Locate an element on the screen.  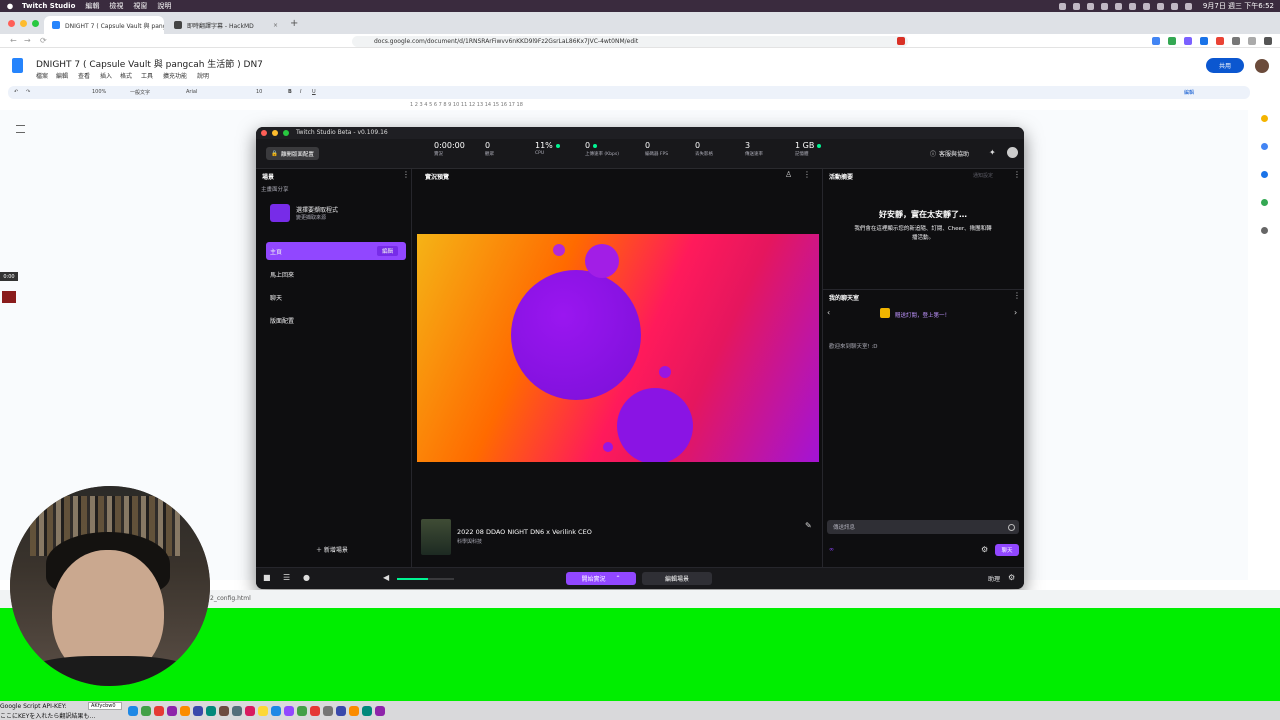
edit-pencil-icon: ✎ is located at coordinates (808, 525).